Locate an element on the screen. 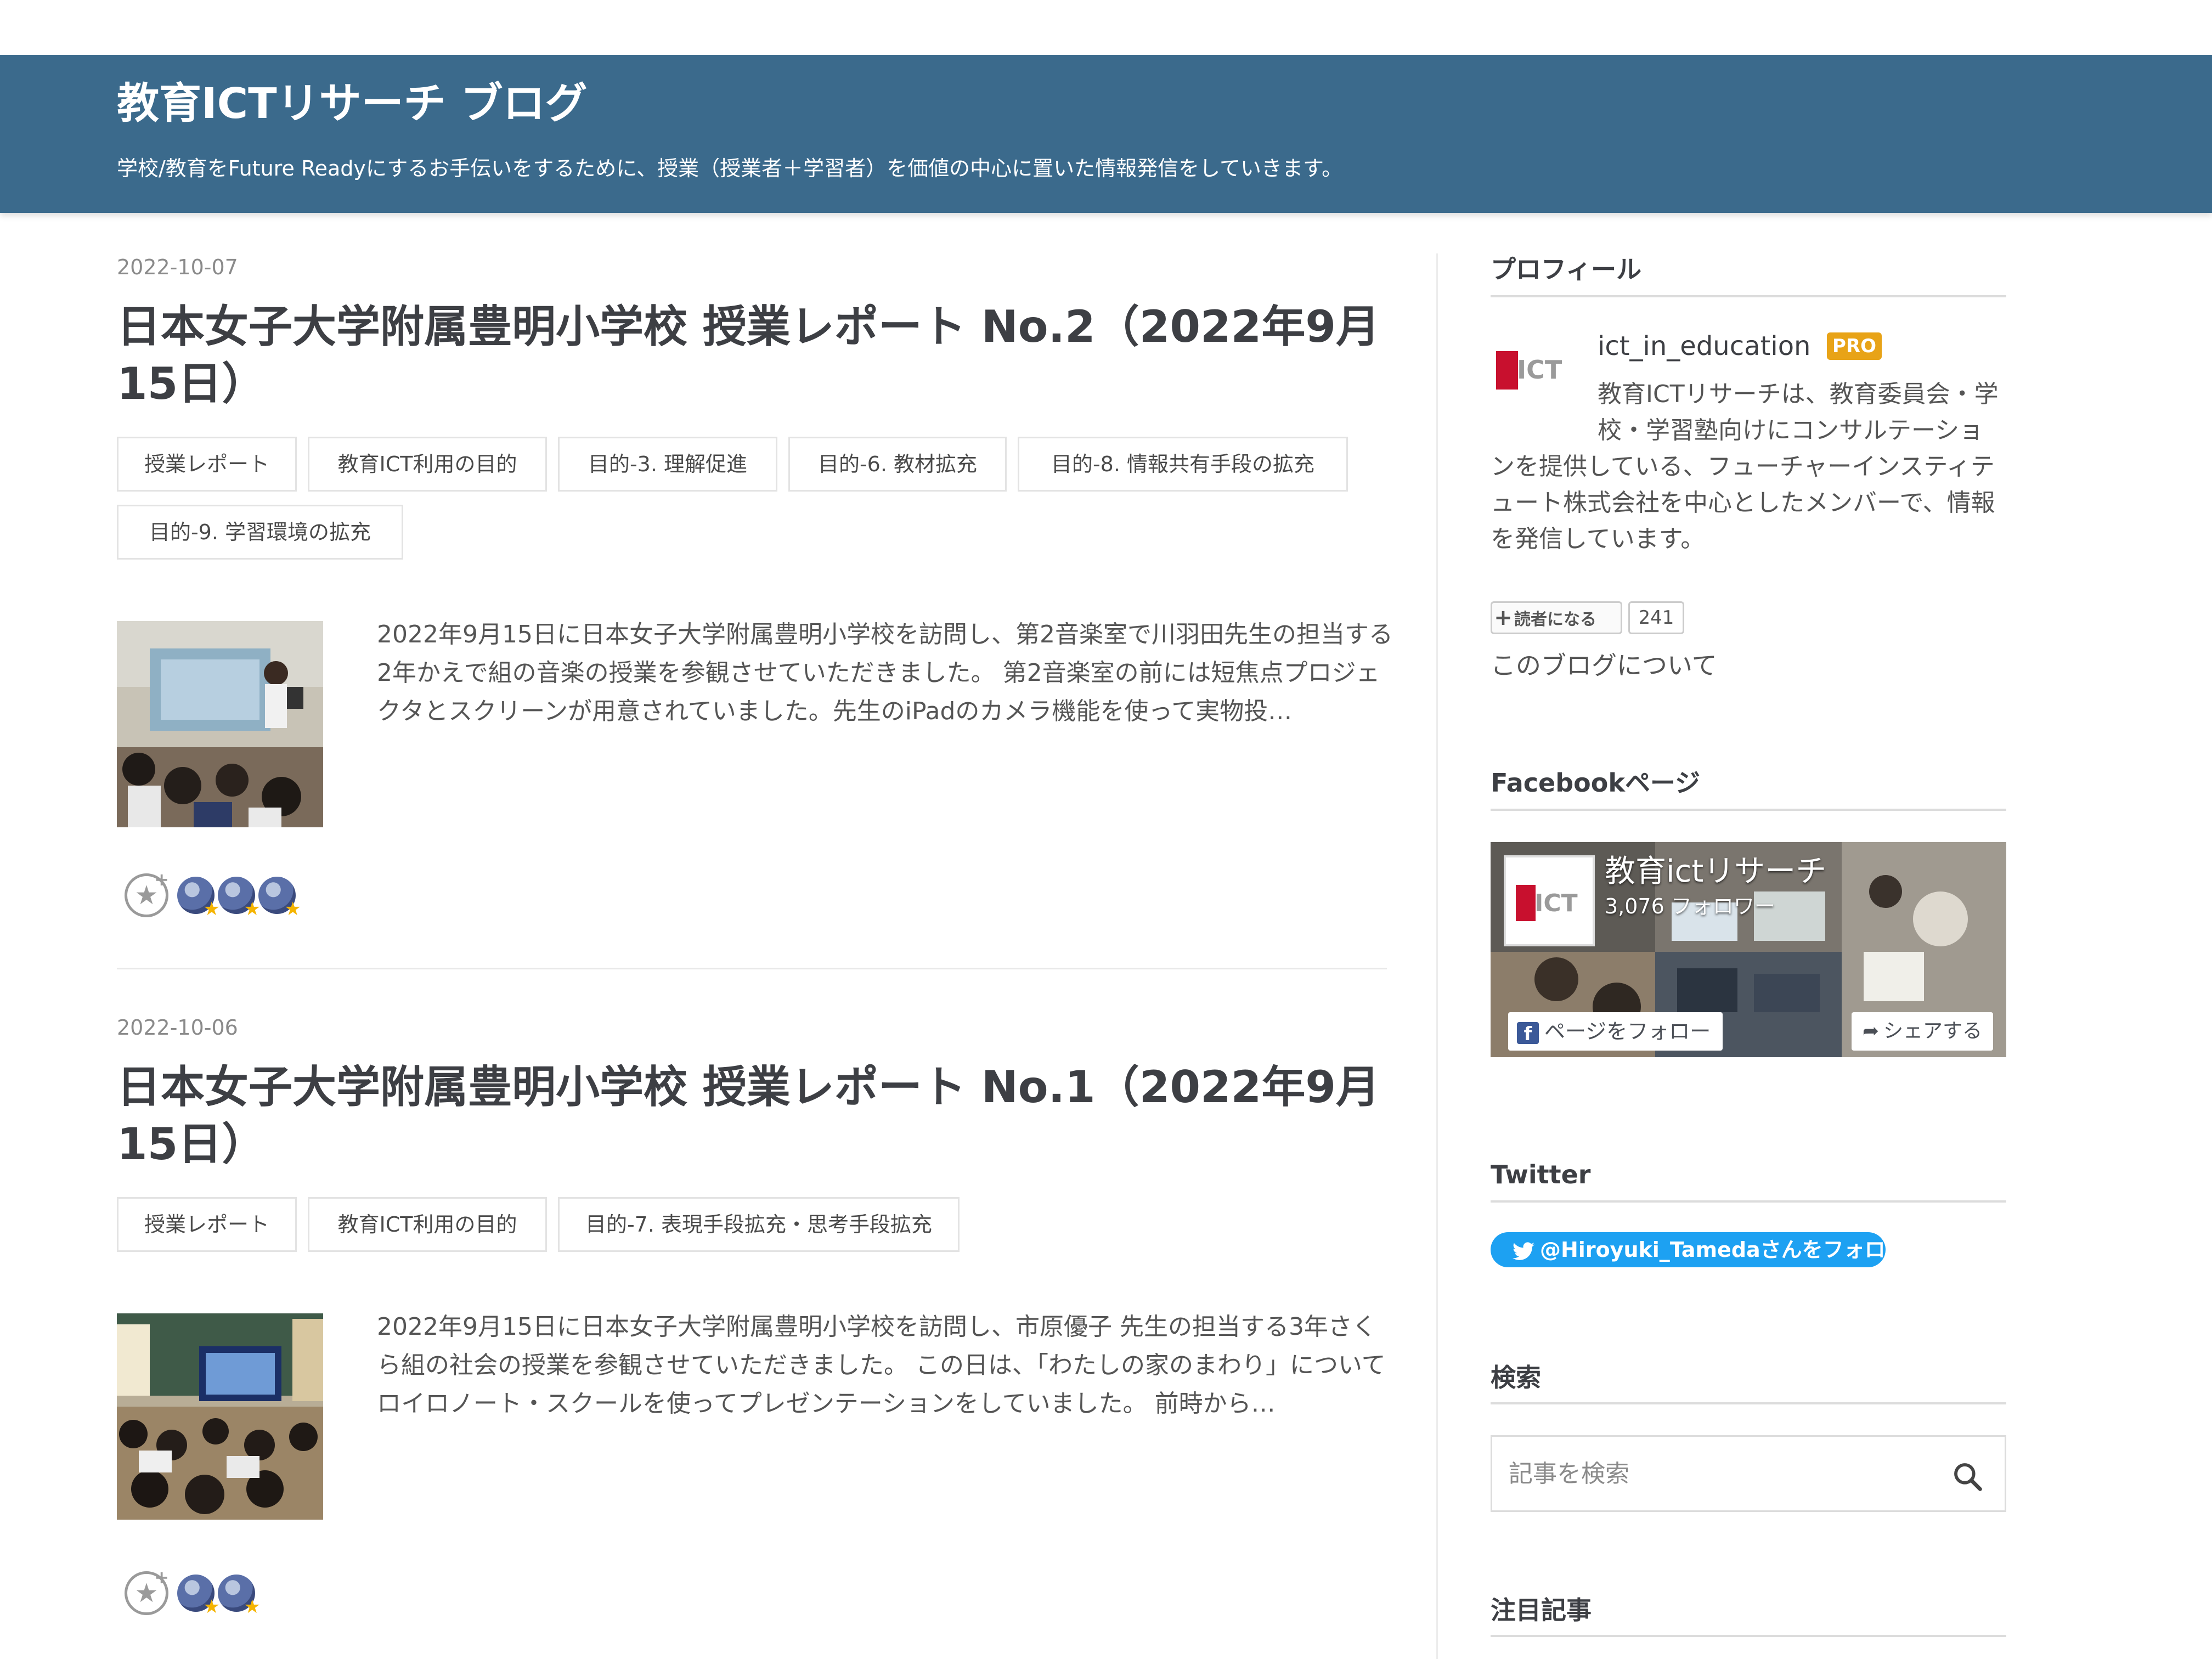  facebook-share-button: ➦ シェアする is located at coordinates (1922, 1031).